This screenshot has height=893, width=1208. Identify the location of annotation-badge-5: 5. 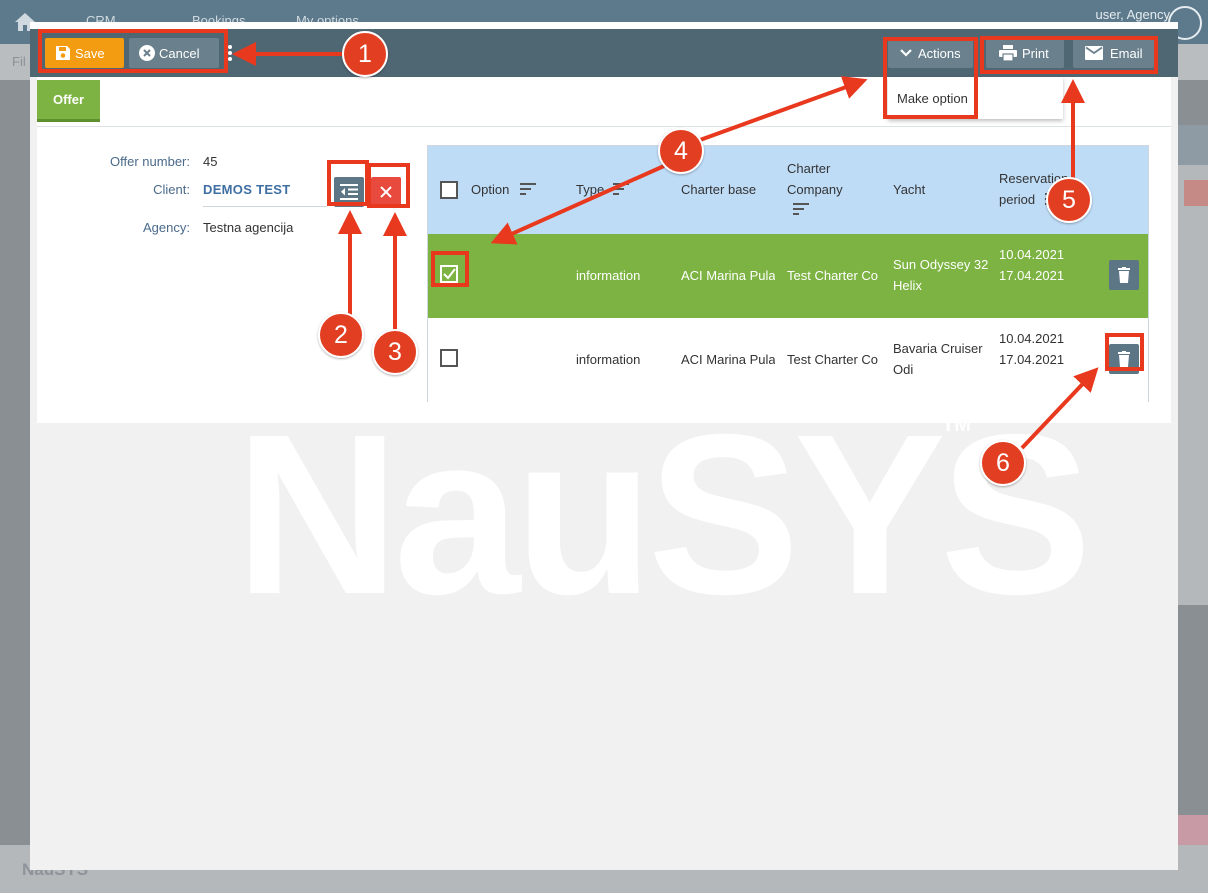
(1069, 200).